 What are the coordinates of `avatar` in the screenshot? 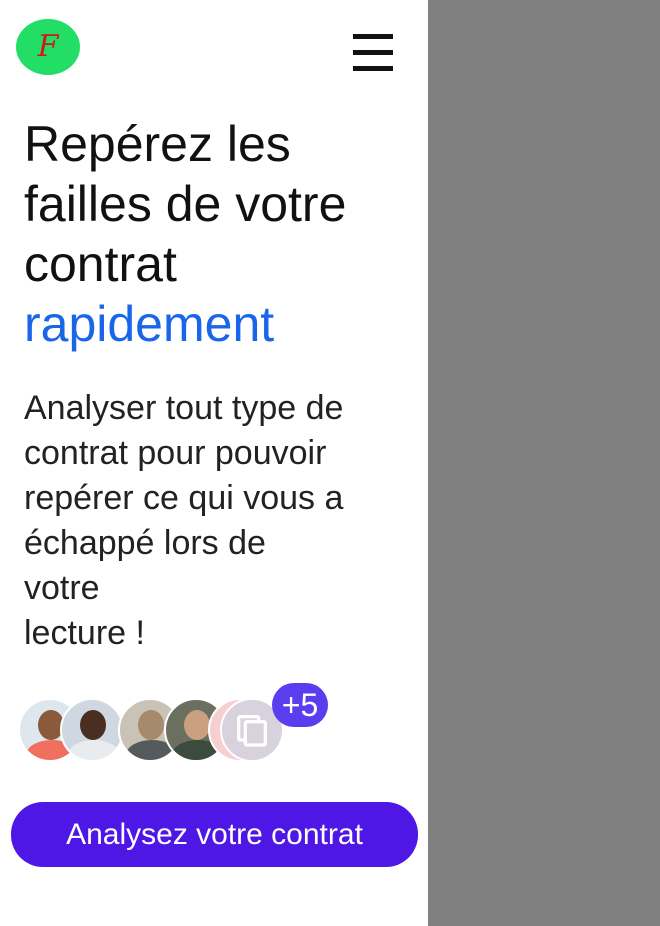 It's located at (92, 730).